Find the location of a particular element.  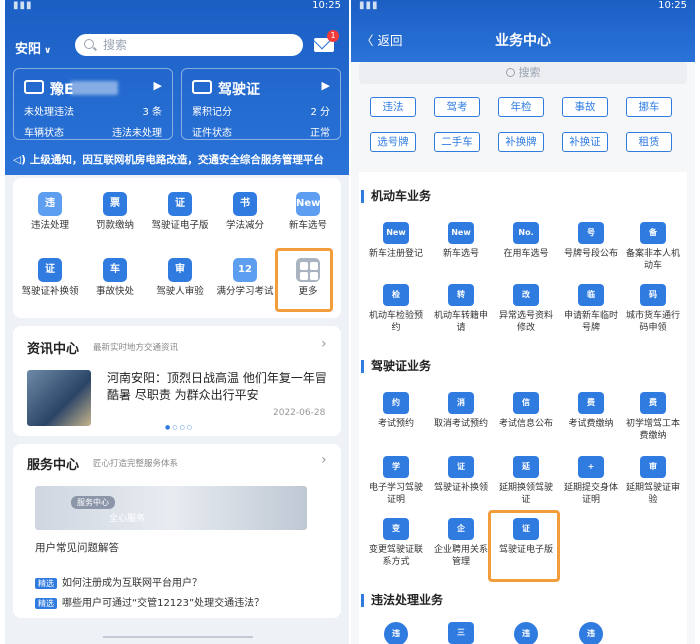

grid-item-study: 书学法减分 is located at coordinates (245, 212).